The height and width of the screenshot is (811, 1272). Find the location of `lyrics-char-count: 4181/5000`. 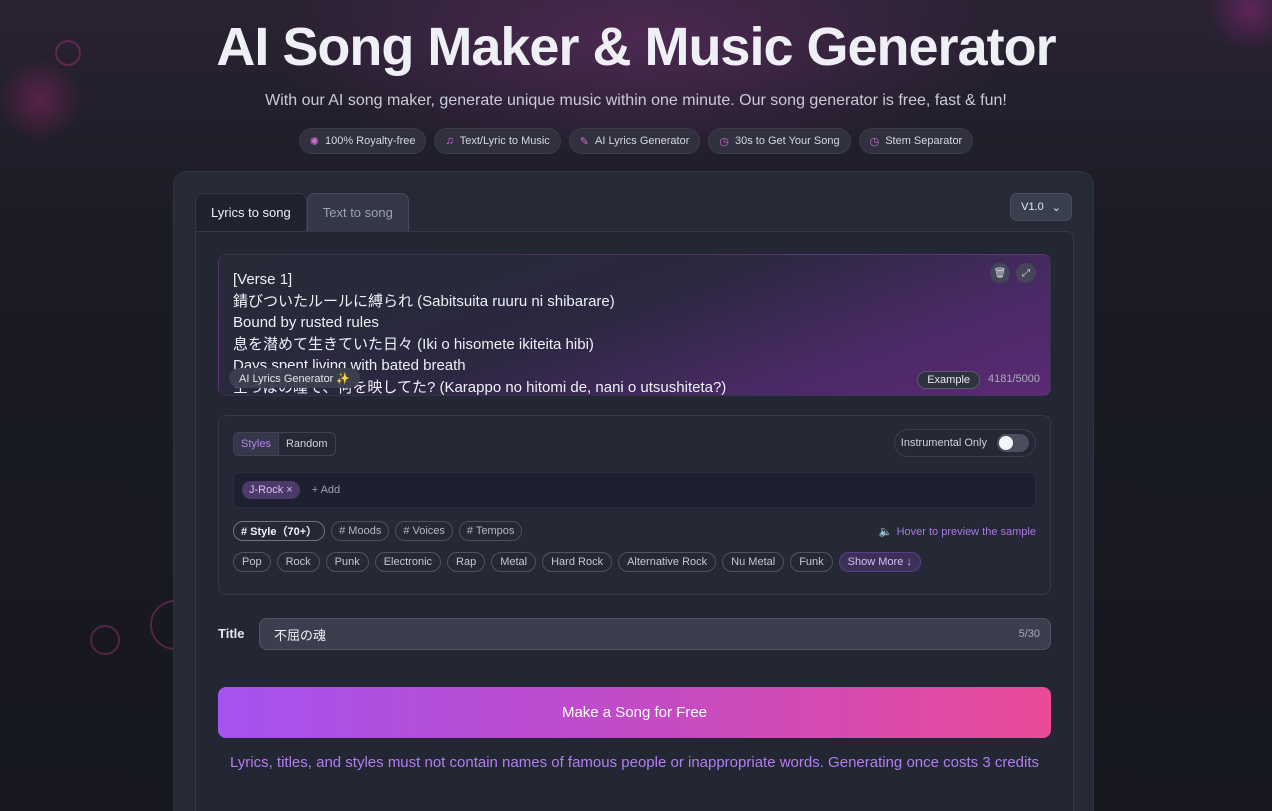

lyrics-char-count: 4181/5000 is located at coordinates (1014, 379).